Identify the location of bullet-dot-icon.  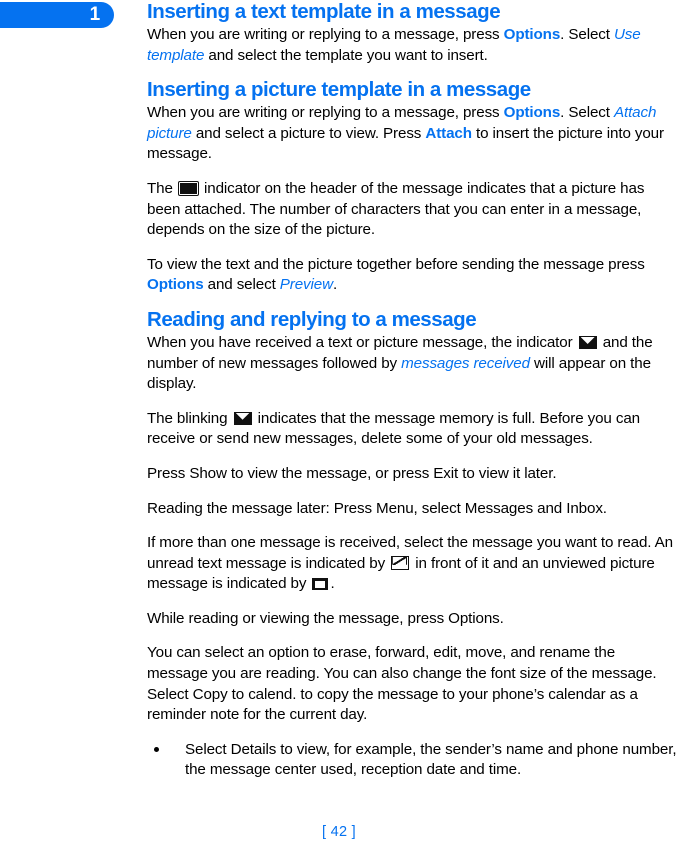
(156, 749).